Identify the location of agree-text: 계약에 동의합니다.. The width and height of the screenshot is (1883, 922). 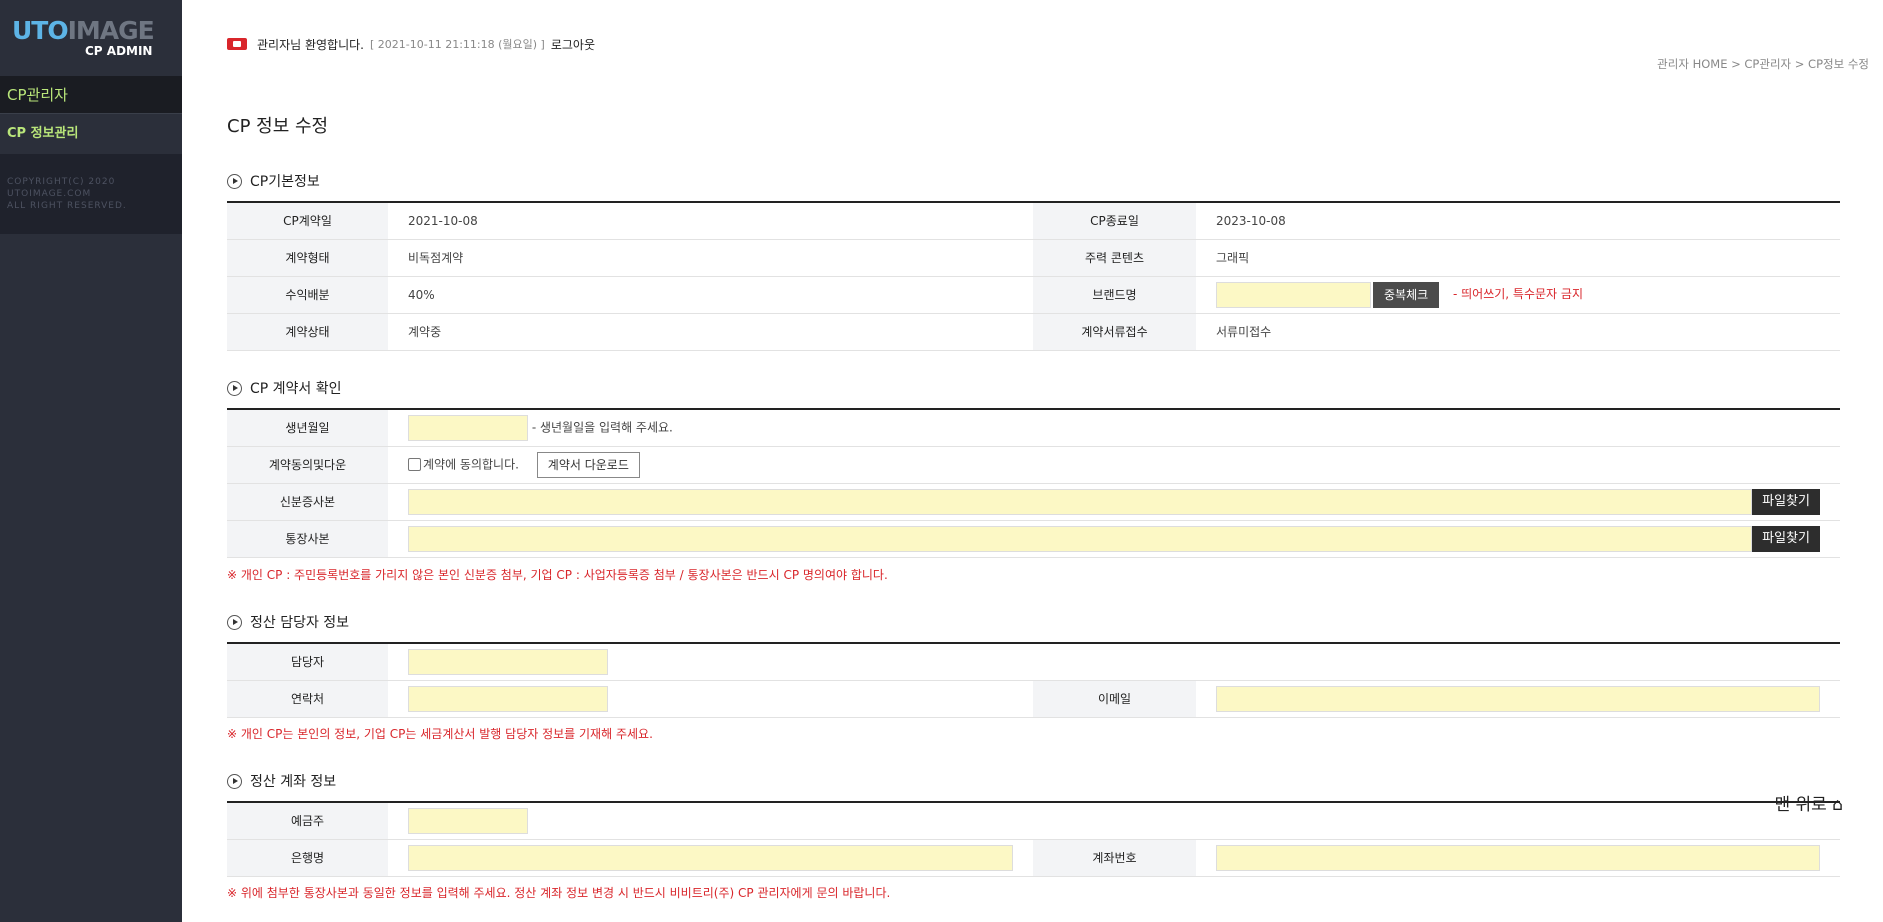
(471, 464).